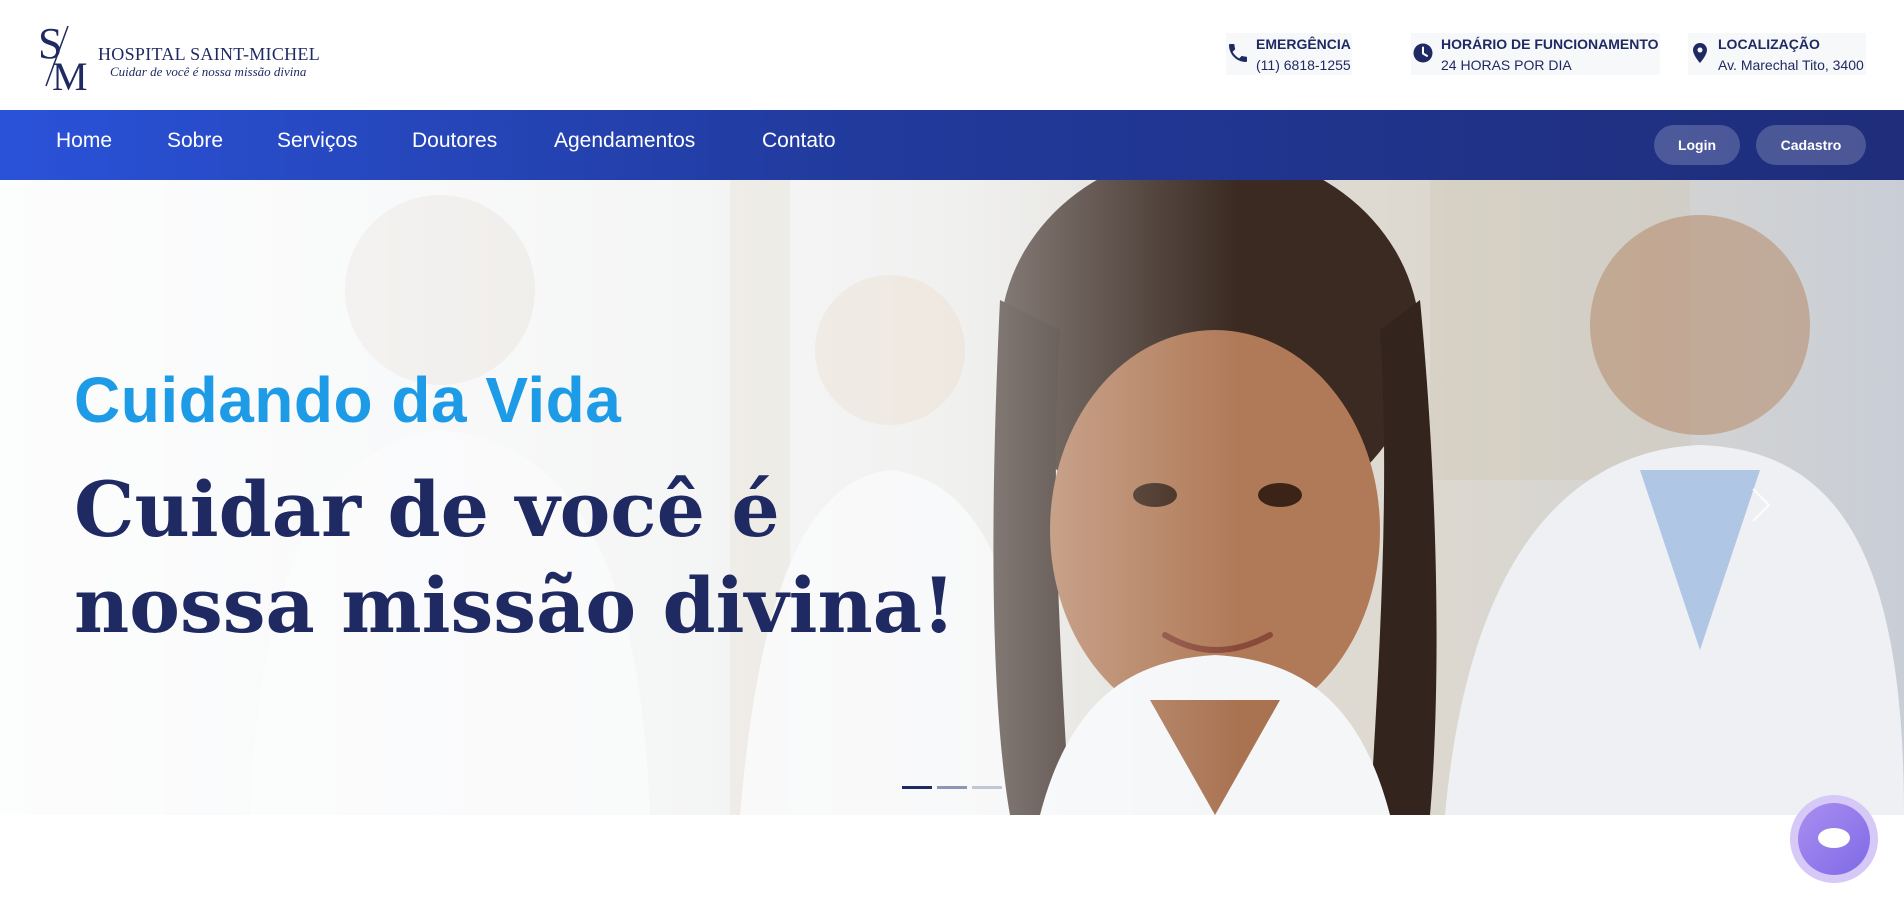 The image size is (1904, 907). I want to click on nav-agendamentos: Agendamentos, so click(624, 141).